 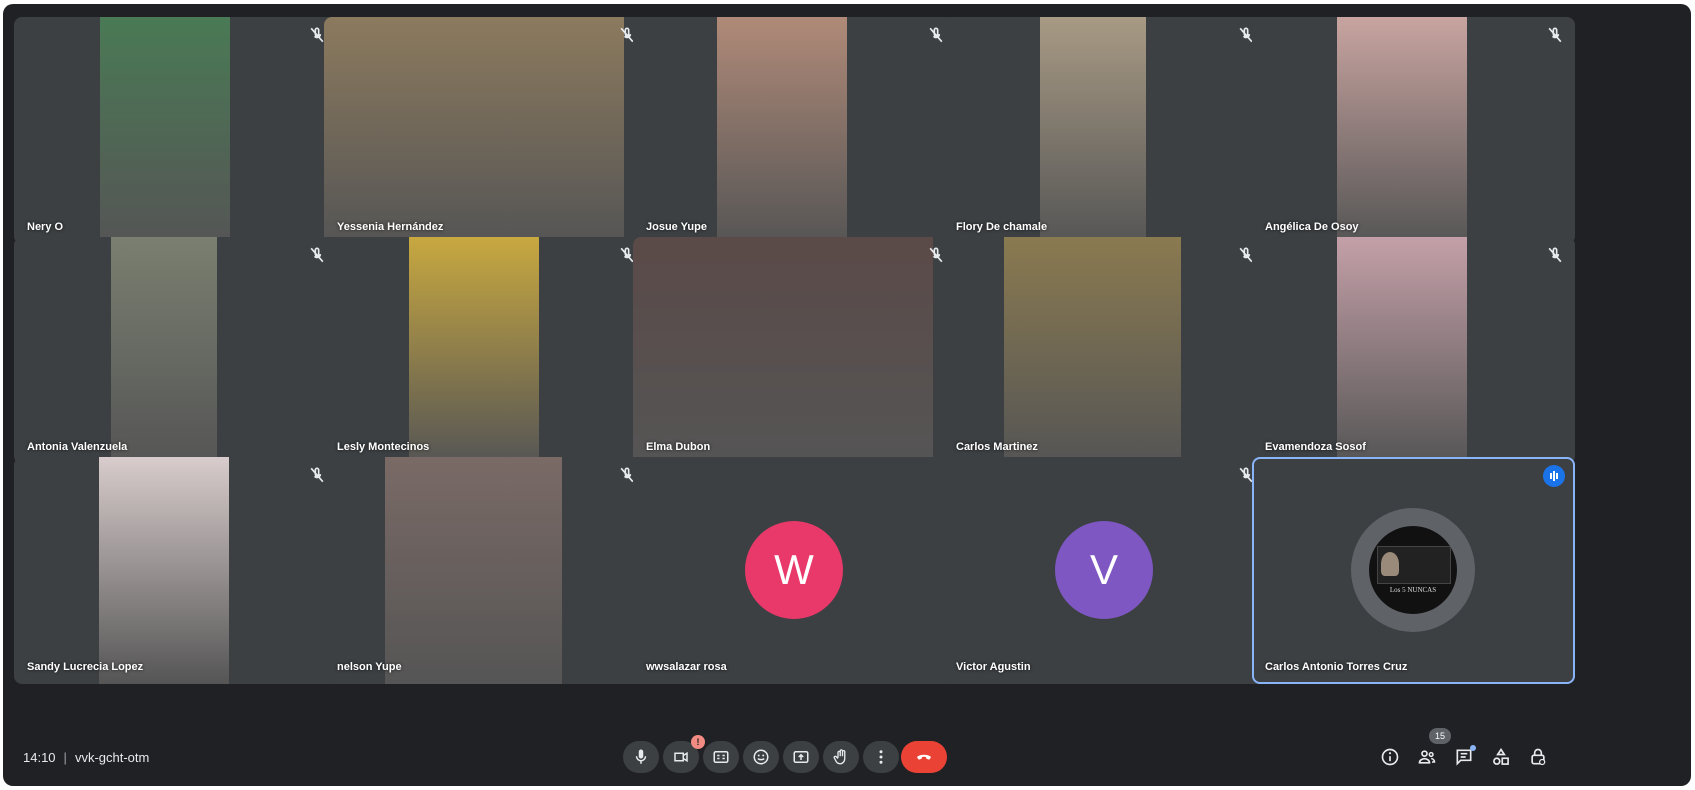 I want to click on speaking-indicator-icon, so click(x=1554, y=476).